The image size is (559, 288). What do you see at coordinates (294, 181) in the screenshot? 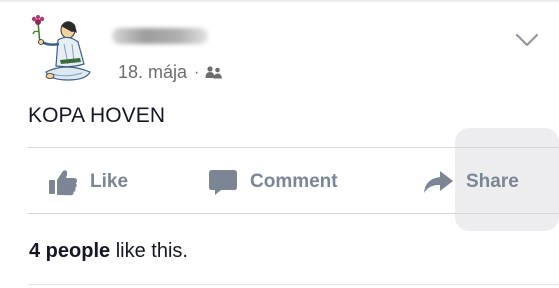
I see `comment-label: Comment` at bounding box center [294, 181].